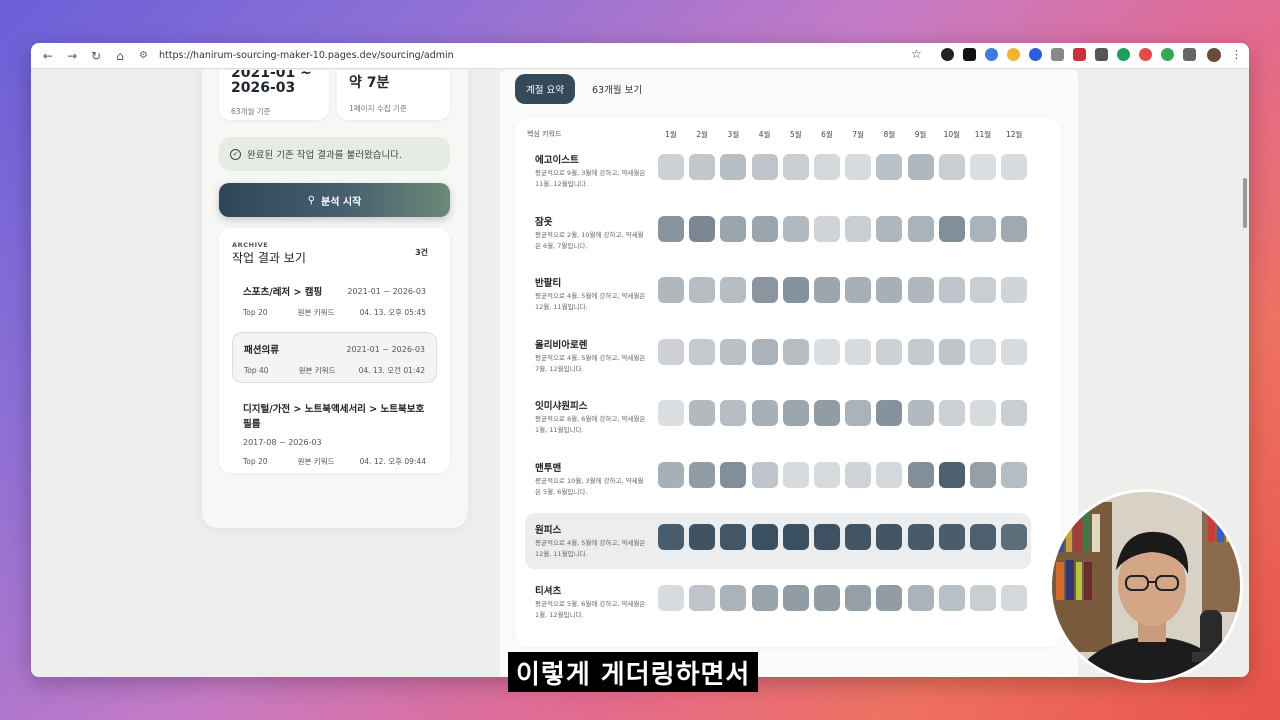 This screenshot has width=1280, height=720. Describe the element at coordinates (1245, 203) in the screenshot. I see `scrollbar-thumb` at that location.